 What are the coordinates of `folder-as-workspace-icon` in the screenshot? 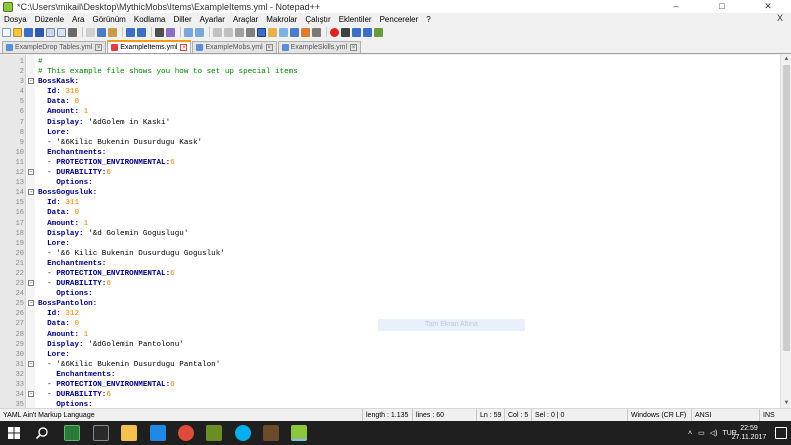 It's located at (305, 32).